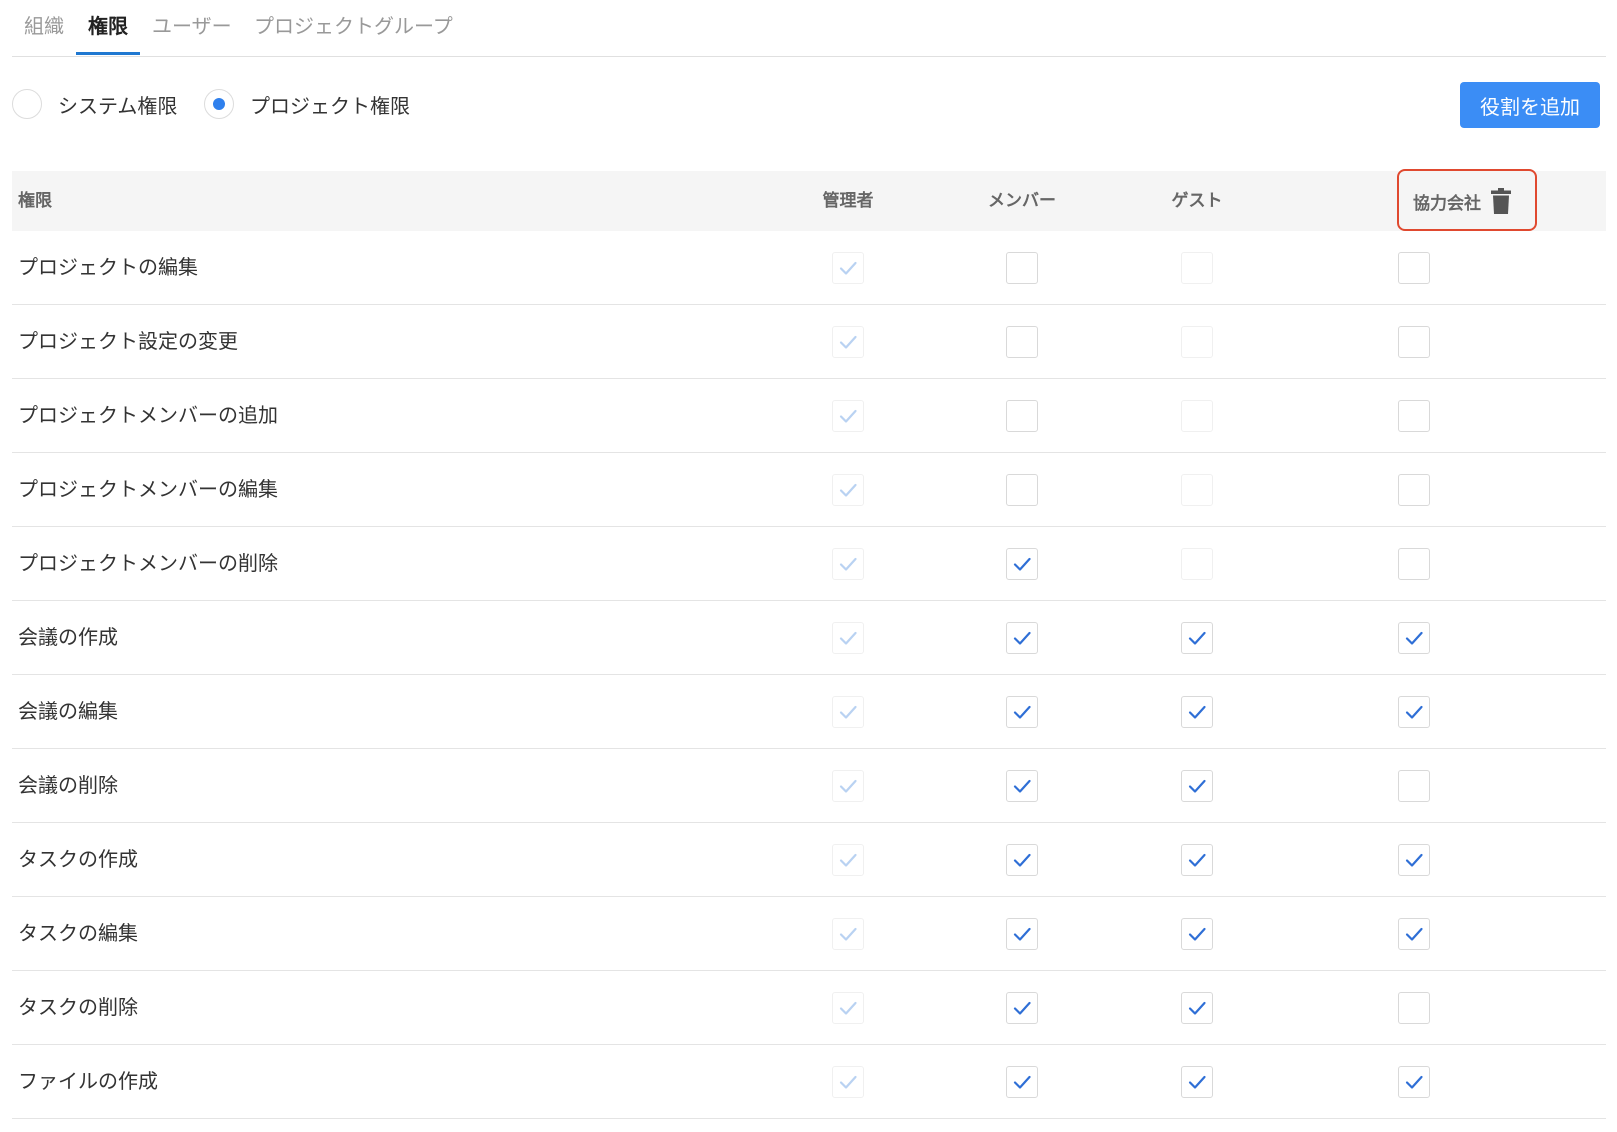 The height and width of the screenshot is (1132, 1617). I want to click on tab-permissions: 権限, so click(108, 26).